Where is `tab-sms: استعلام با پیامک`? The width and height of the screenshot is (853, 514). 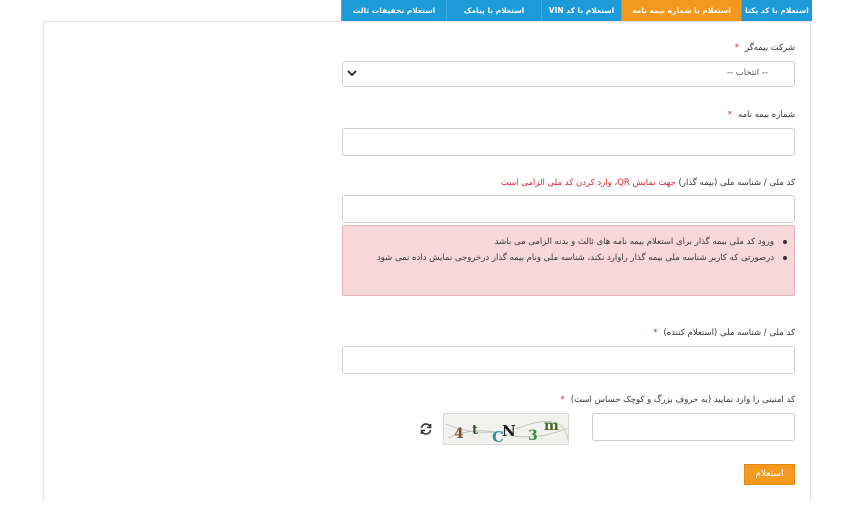 tab-sms: استعلام با پیامک is located at coordinates (493, 10).